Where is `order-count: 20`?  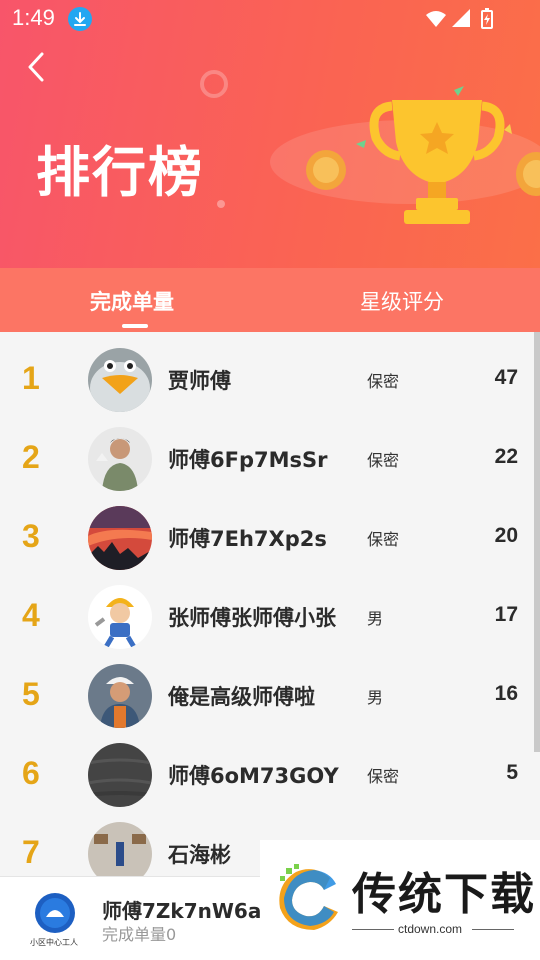 order-count: 20 is located at coordinates (506, 535).